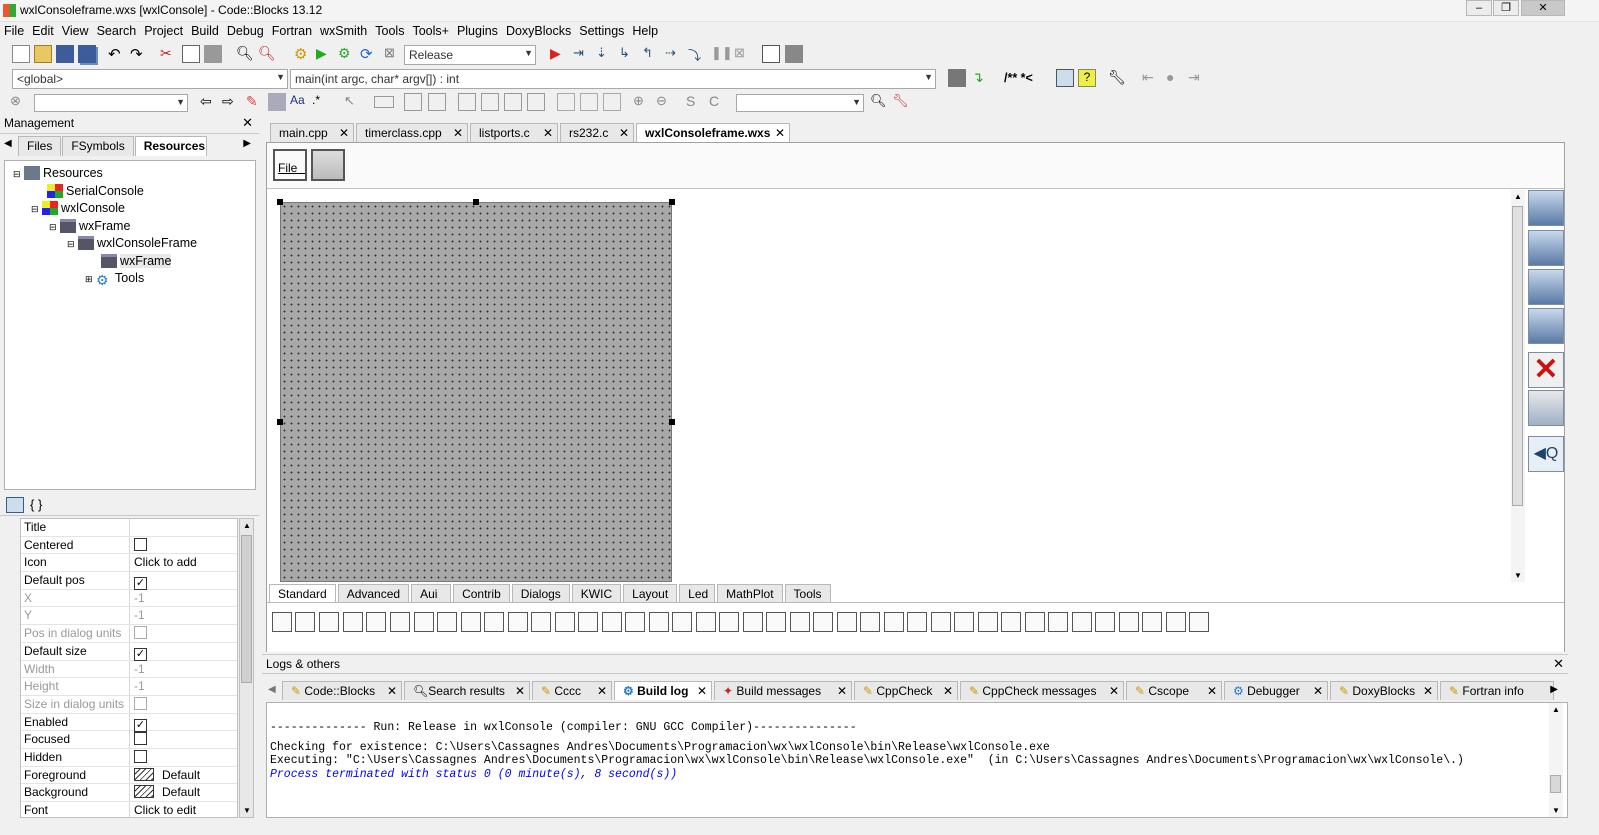  I want to click on s-icon: S, so click(695, 102).